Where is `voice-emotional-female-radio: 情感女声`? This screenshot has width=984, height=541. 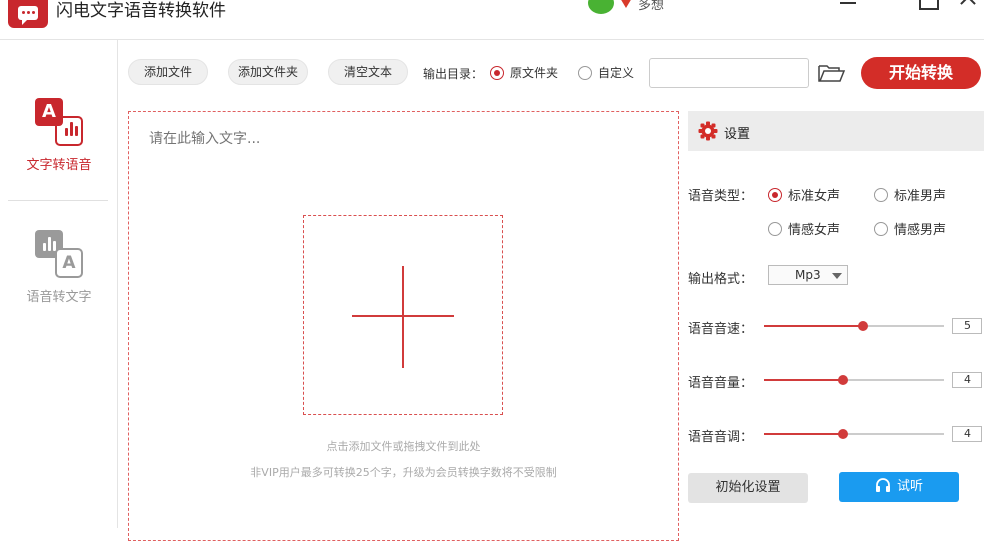 voice-emotional-female-radio: 情感女声 is located at coordinates (804, 228).